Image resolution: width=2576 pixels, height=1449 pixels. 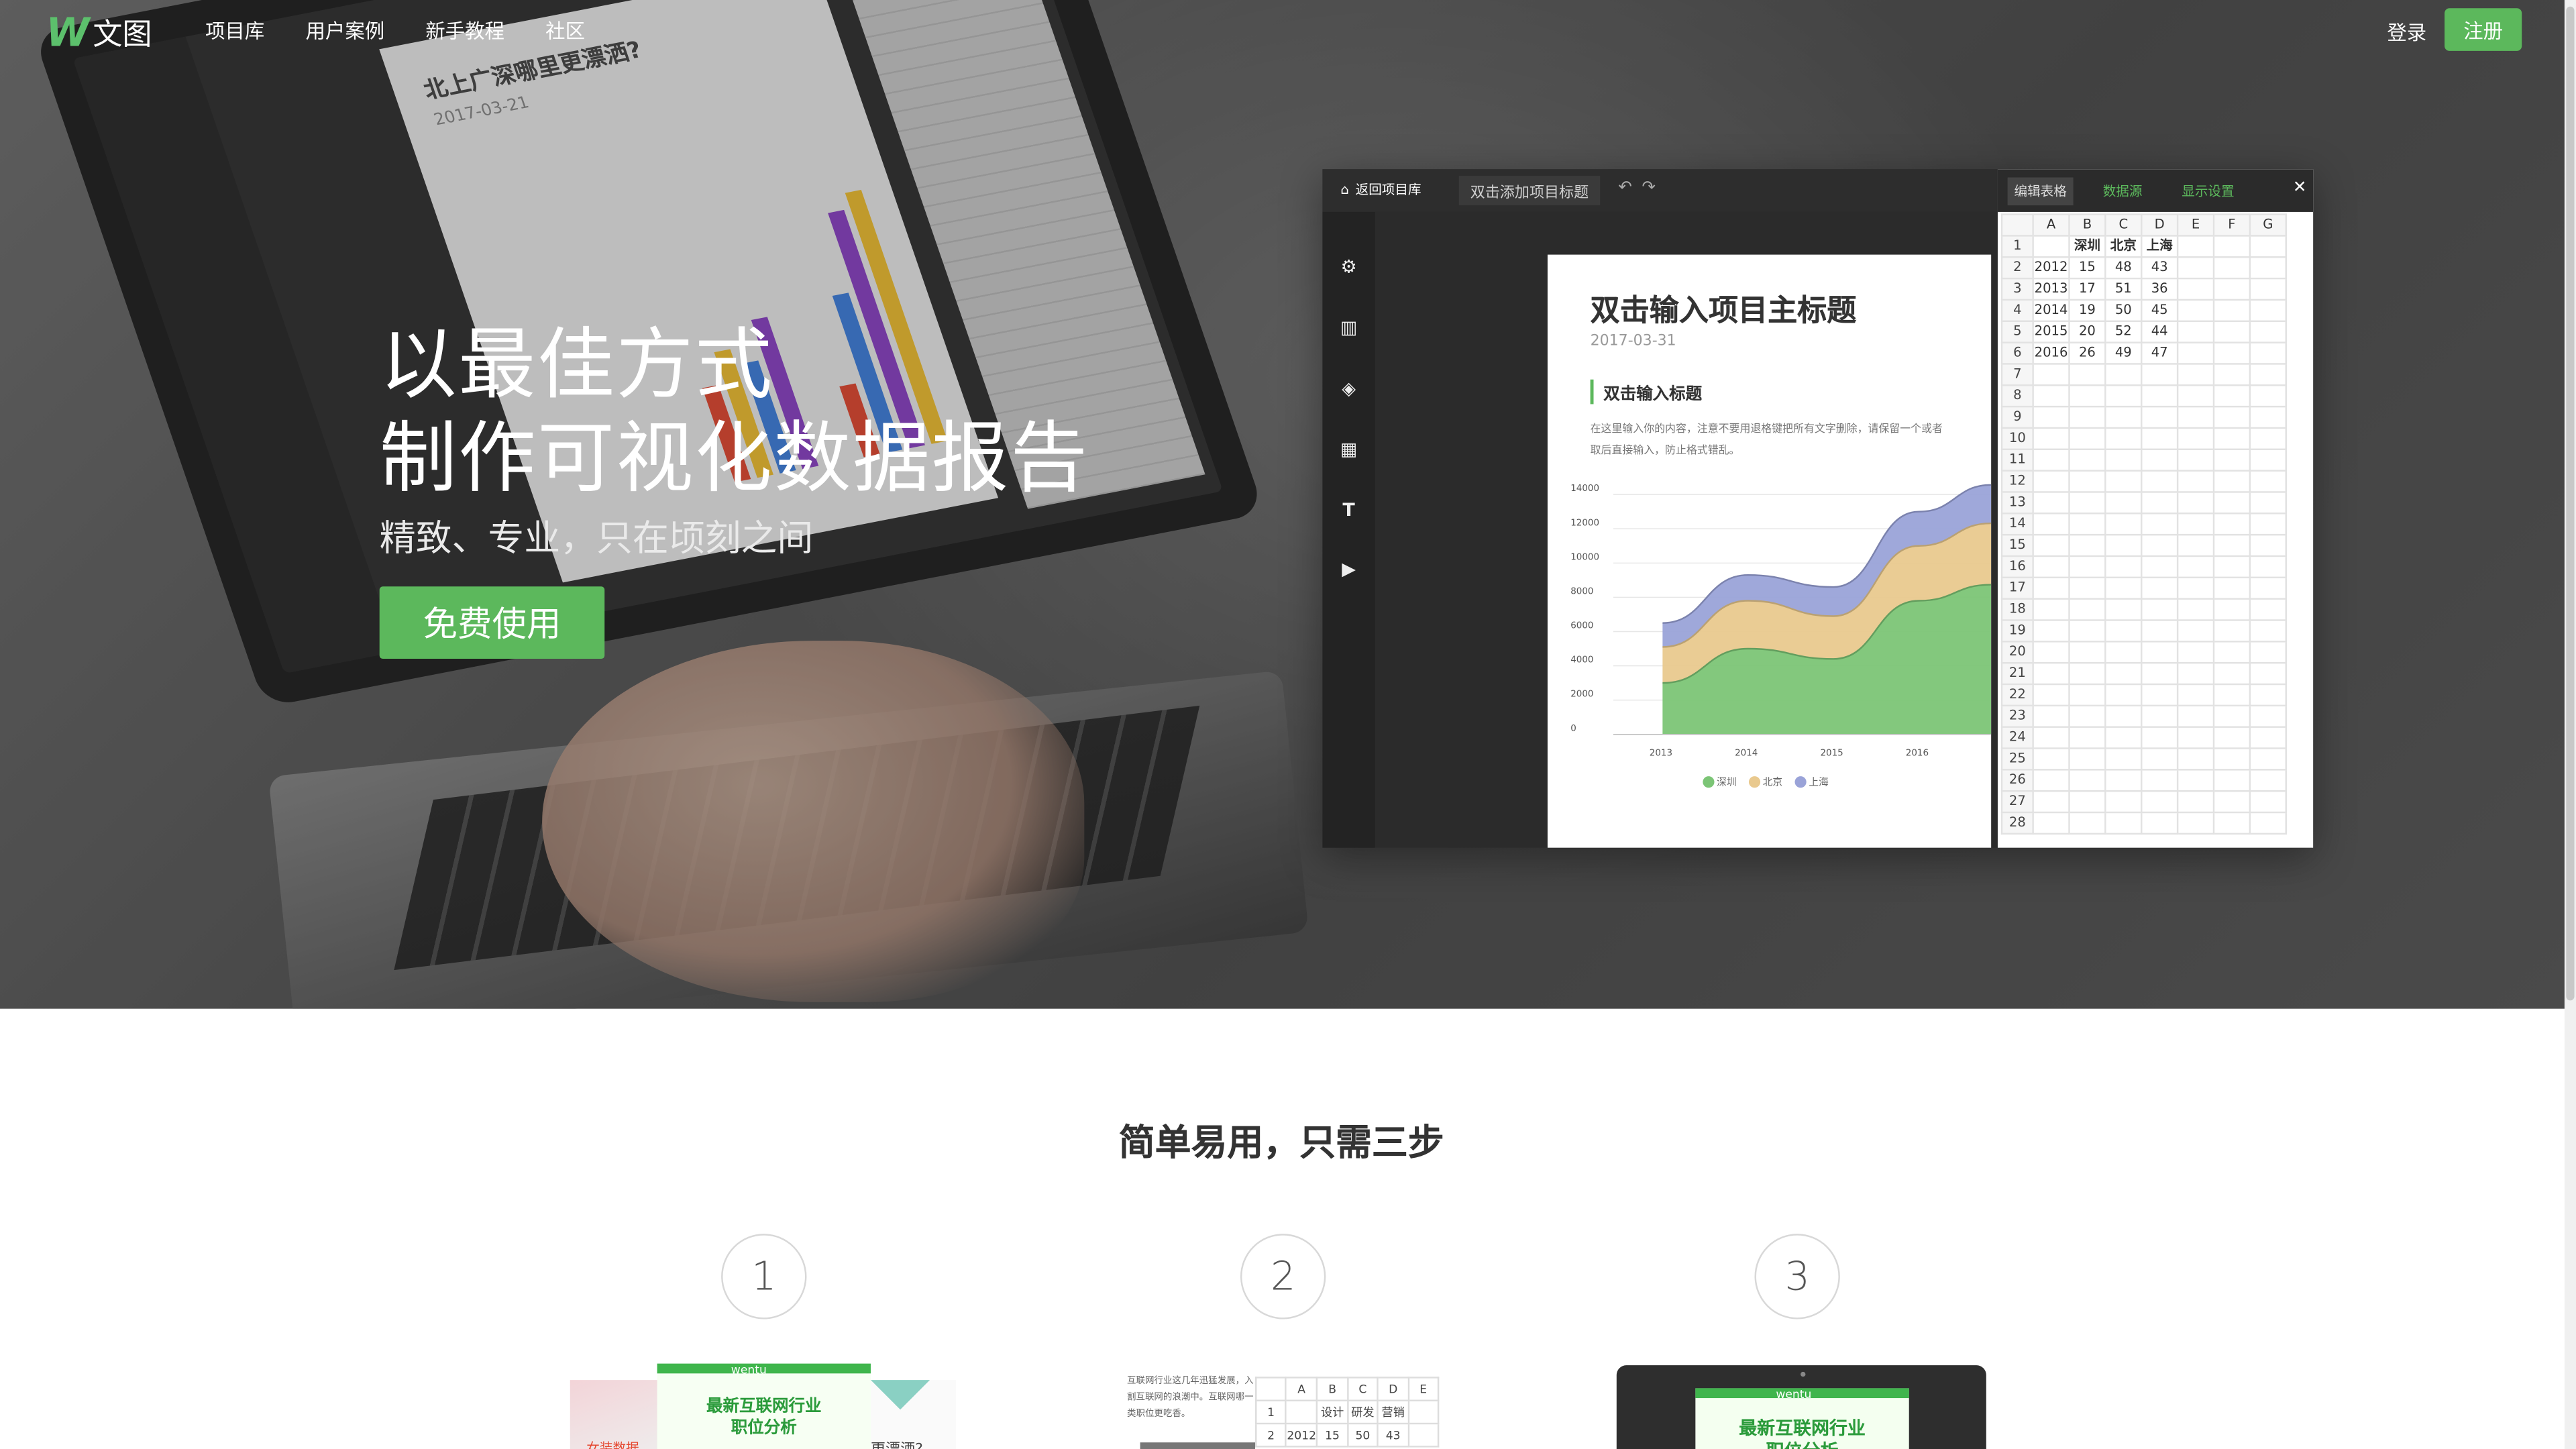 I want to click on sheet-row-number: 27, so click(x=2017, y=802).